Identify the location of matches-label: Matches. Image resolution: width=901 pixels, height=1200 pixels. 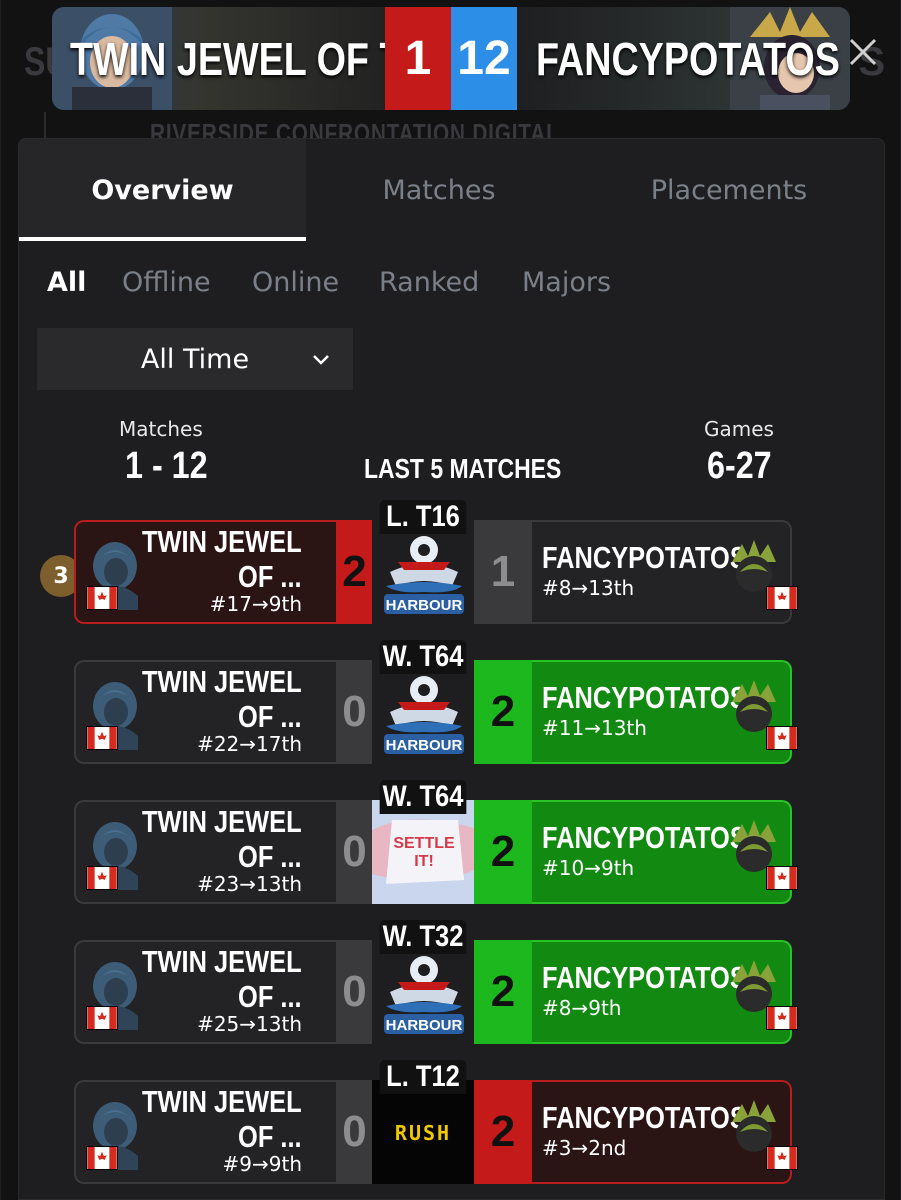
(161, 429).